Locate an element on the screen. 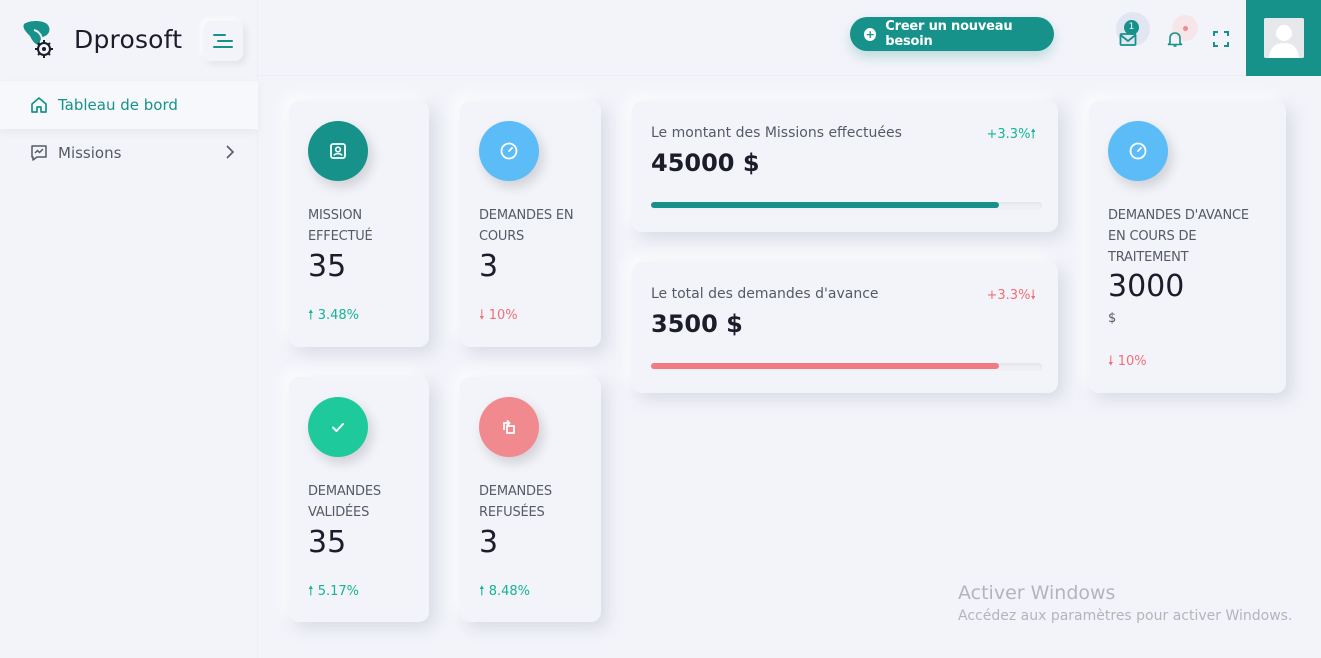 The width and height of the screenshot is (1321, 658). fullscreen-button is located at coordinates (1221, 39).